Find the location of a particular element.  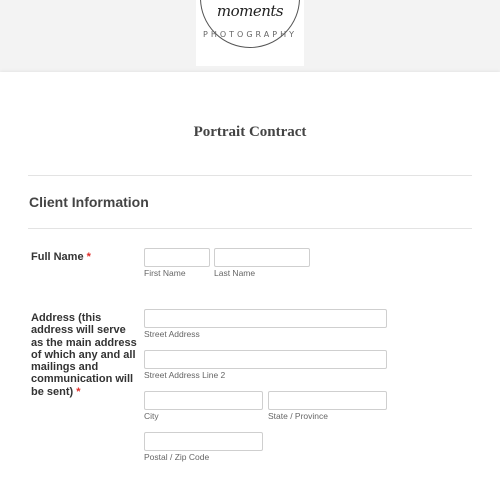

street-address-line2-input is located at coordinates (265, 359).